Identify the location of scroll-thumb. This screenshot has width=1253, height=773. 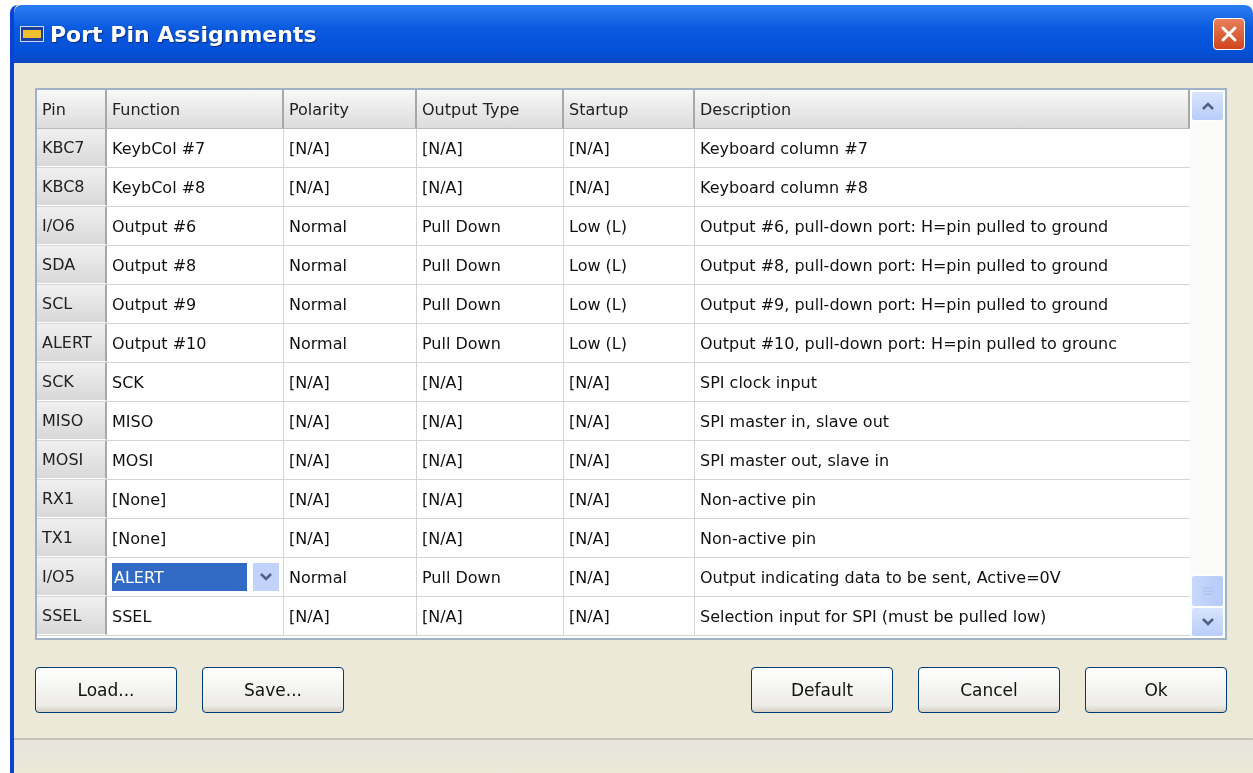
(1207, 591).